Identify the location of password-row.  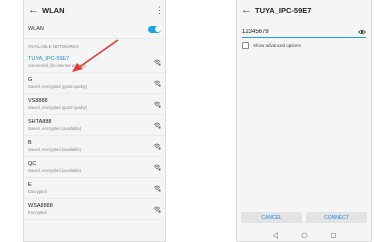
(304, 32).